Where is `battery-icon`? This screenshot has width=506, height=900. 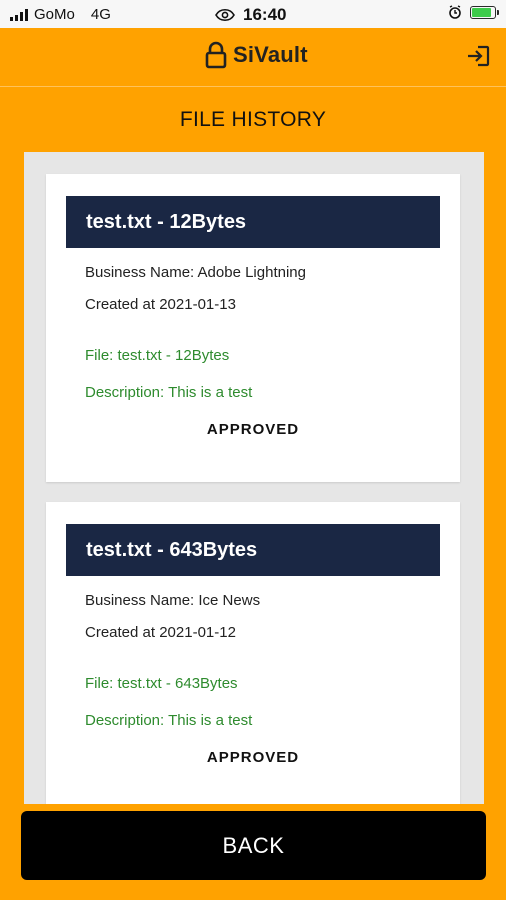
battery-icon is located at coordinates (484, 12).